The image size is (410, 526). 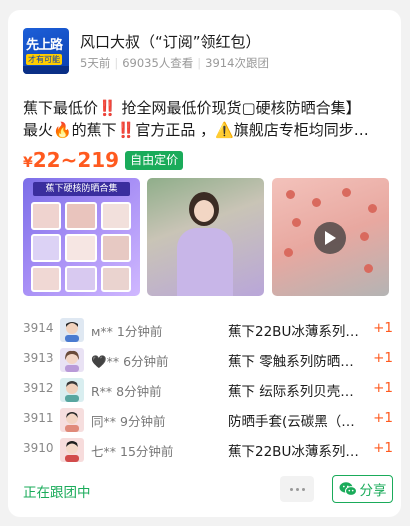 What do you see at coordinates (102, 391) in the screenshot?
I see `follower-name: R**` at bounding box center [102, 391].